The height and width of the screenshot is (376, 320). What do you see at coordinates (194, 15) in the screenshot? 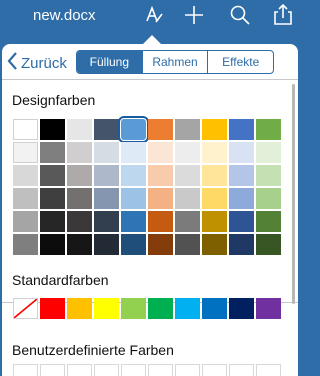
I see `add-icon` at bounding box center [194, 15].